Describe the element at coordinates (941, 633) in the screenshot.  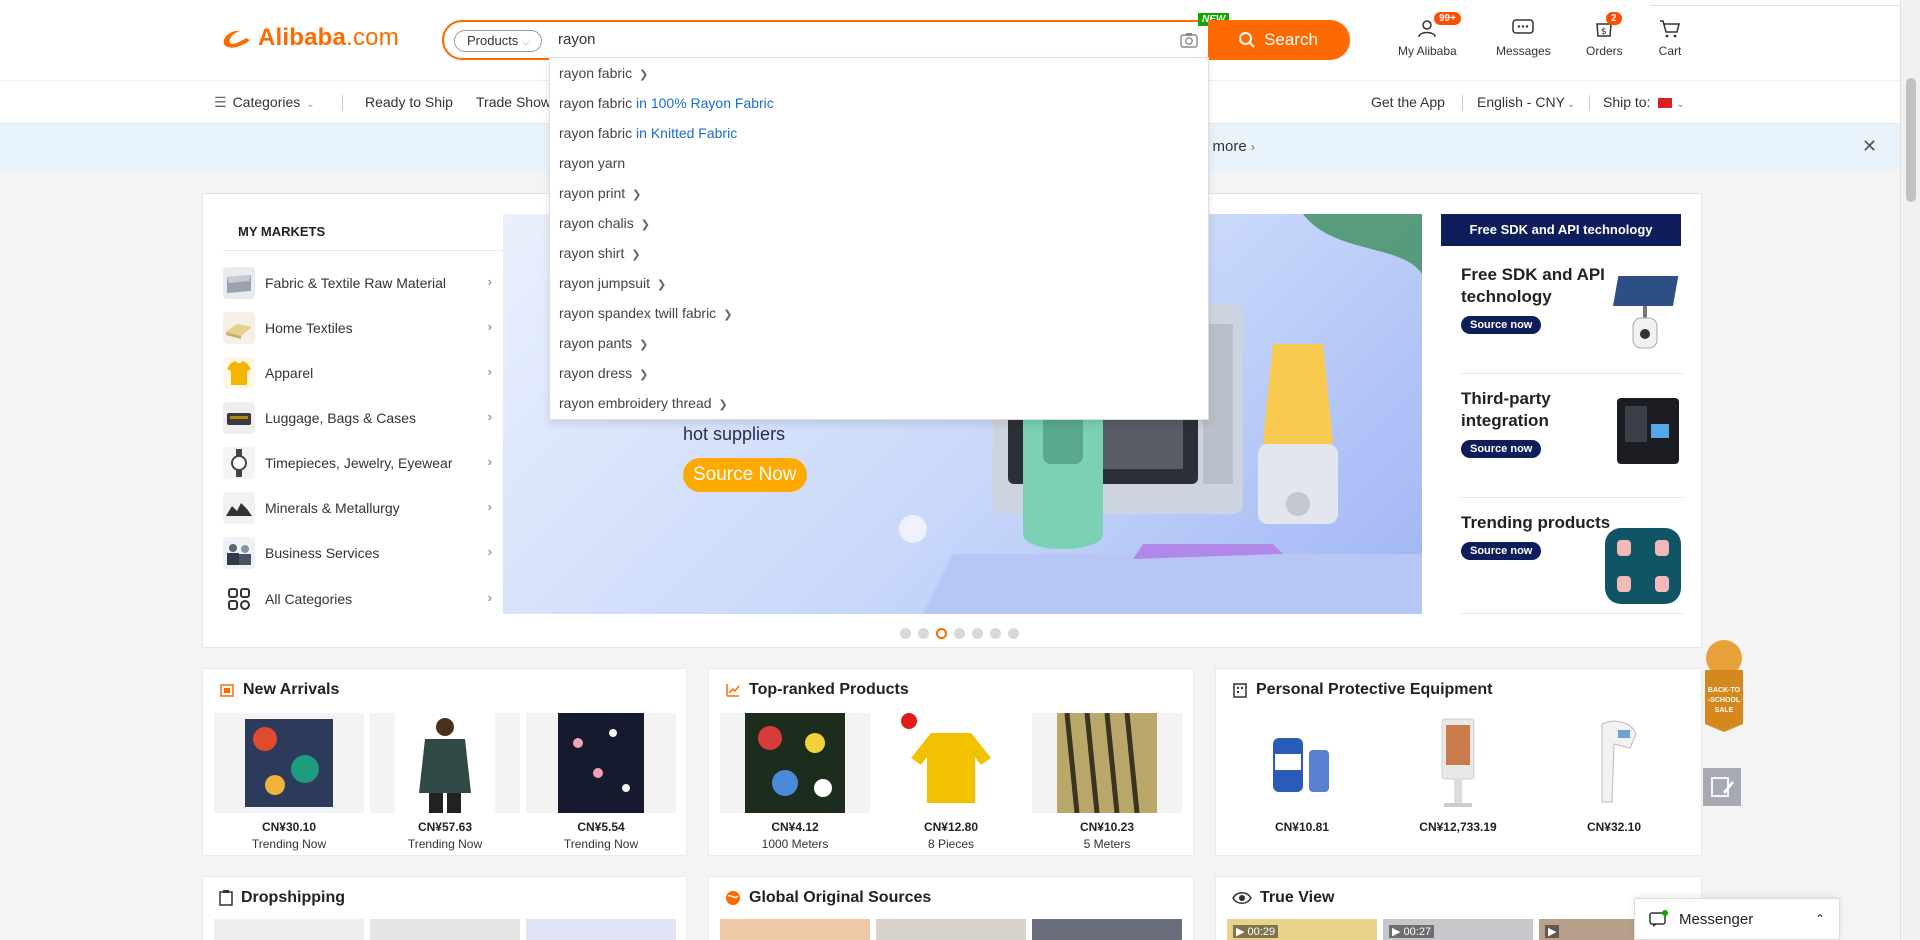
I see `carousel-dot-active` at that location.